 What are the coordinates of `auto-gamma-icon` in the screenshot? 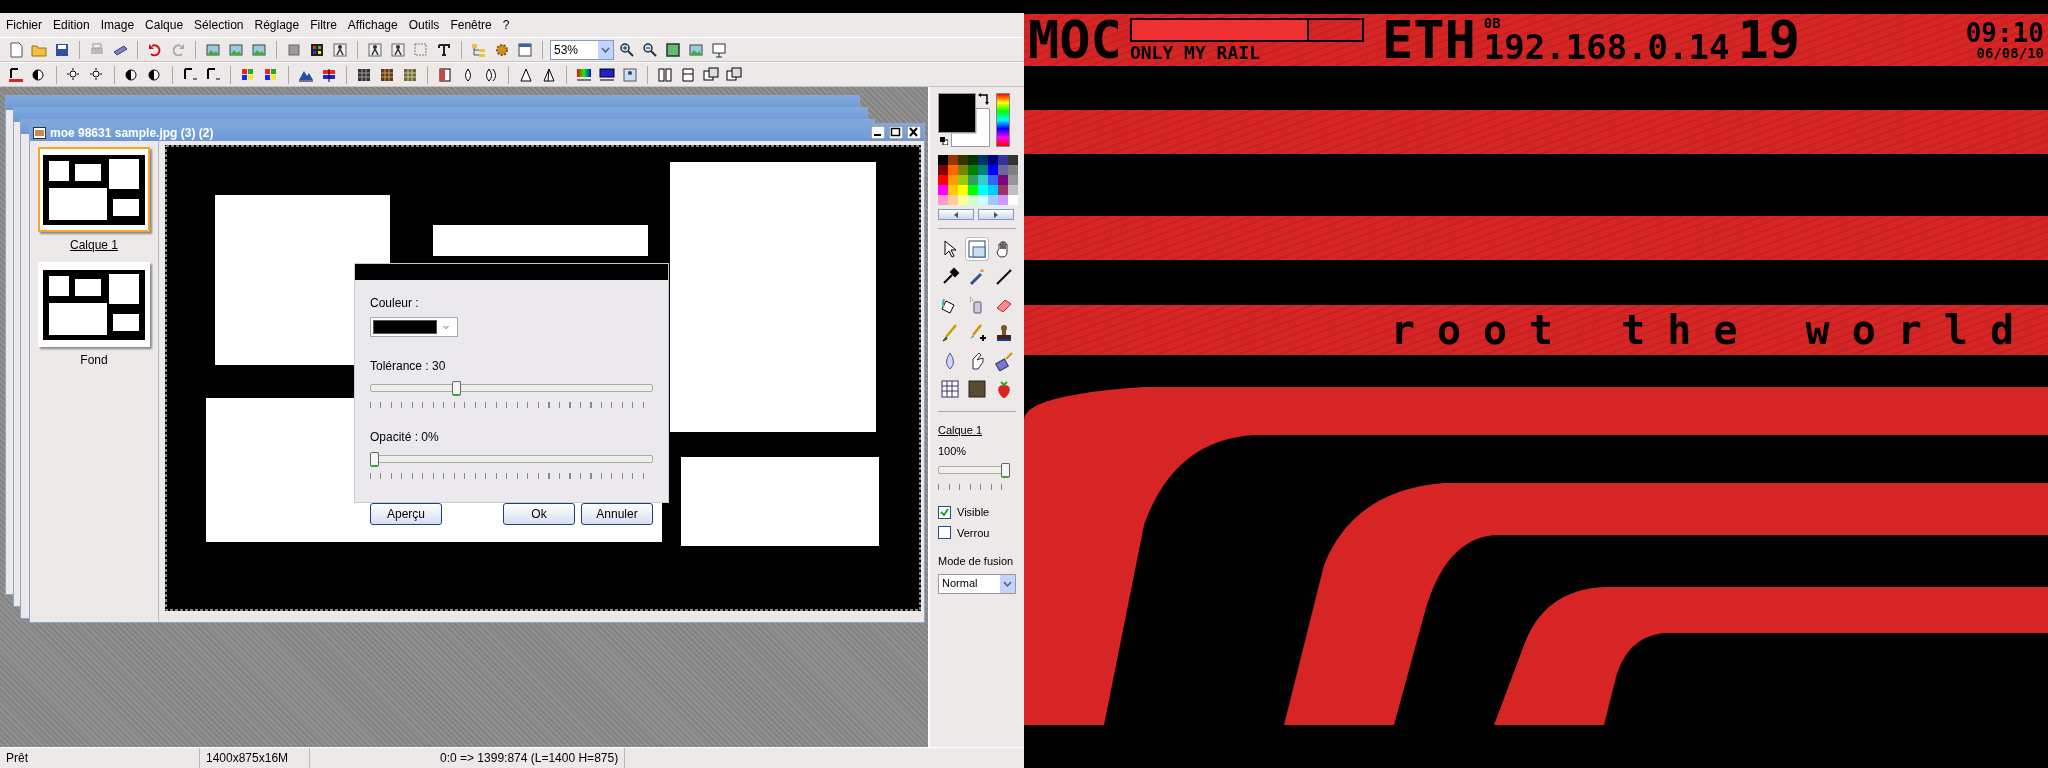 It's located at (16, 74).